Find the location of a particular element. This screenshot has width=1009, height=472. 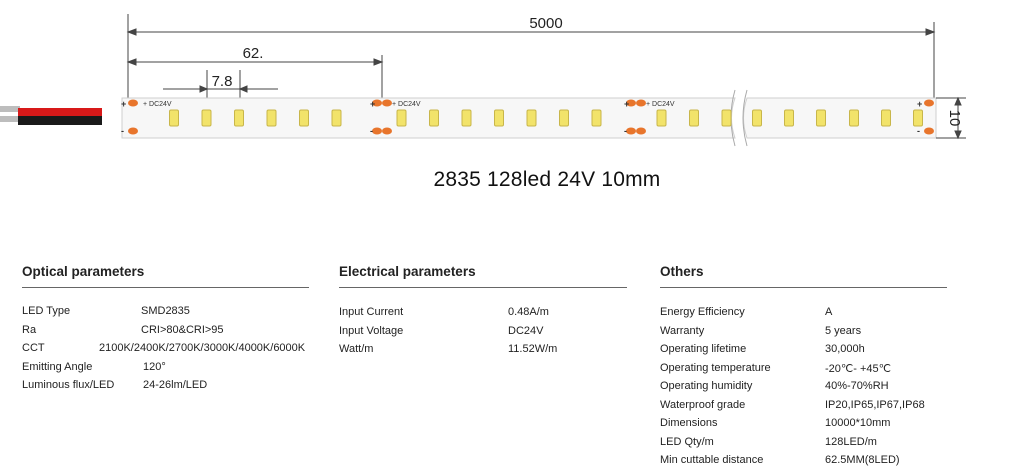

others-section: Others is located at coordinates (803, 276).